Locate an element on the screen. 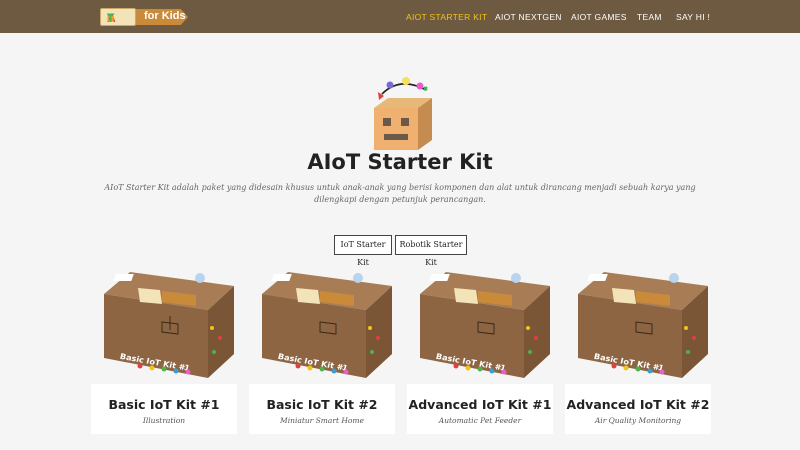  page-title: AIoT Starter Kit is located at coordinates (400, 162).